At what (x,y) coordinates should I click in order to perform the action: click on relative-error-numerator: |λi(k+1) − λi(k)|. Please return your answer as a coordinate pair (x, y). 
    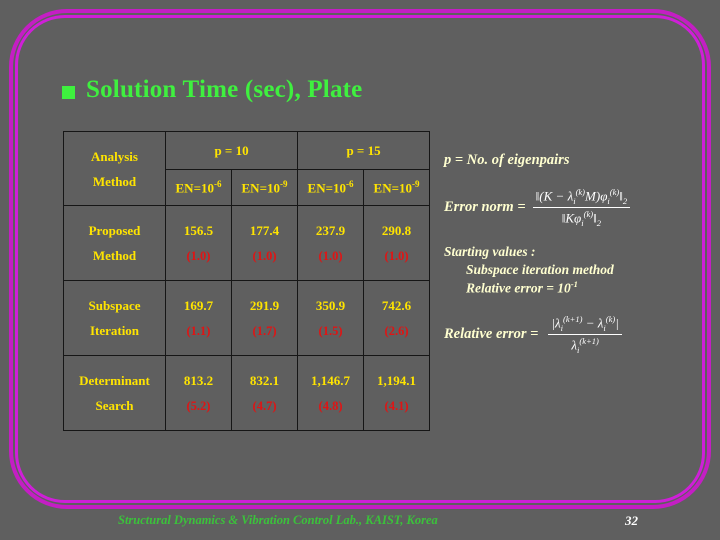
    Looking at the image, I should click on (585, 323).